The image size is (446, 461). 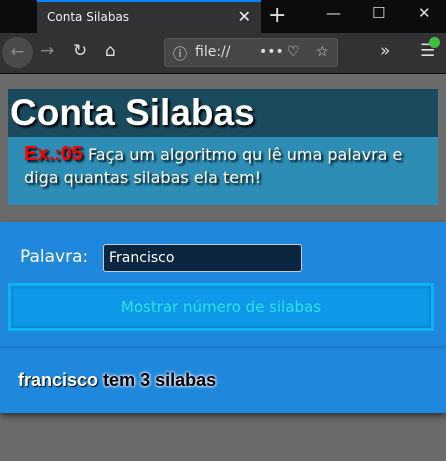 I want to click on star-icon: ☆, so click(x=322, y=52).